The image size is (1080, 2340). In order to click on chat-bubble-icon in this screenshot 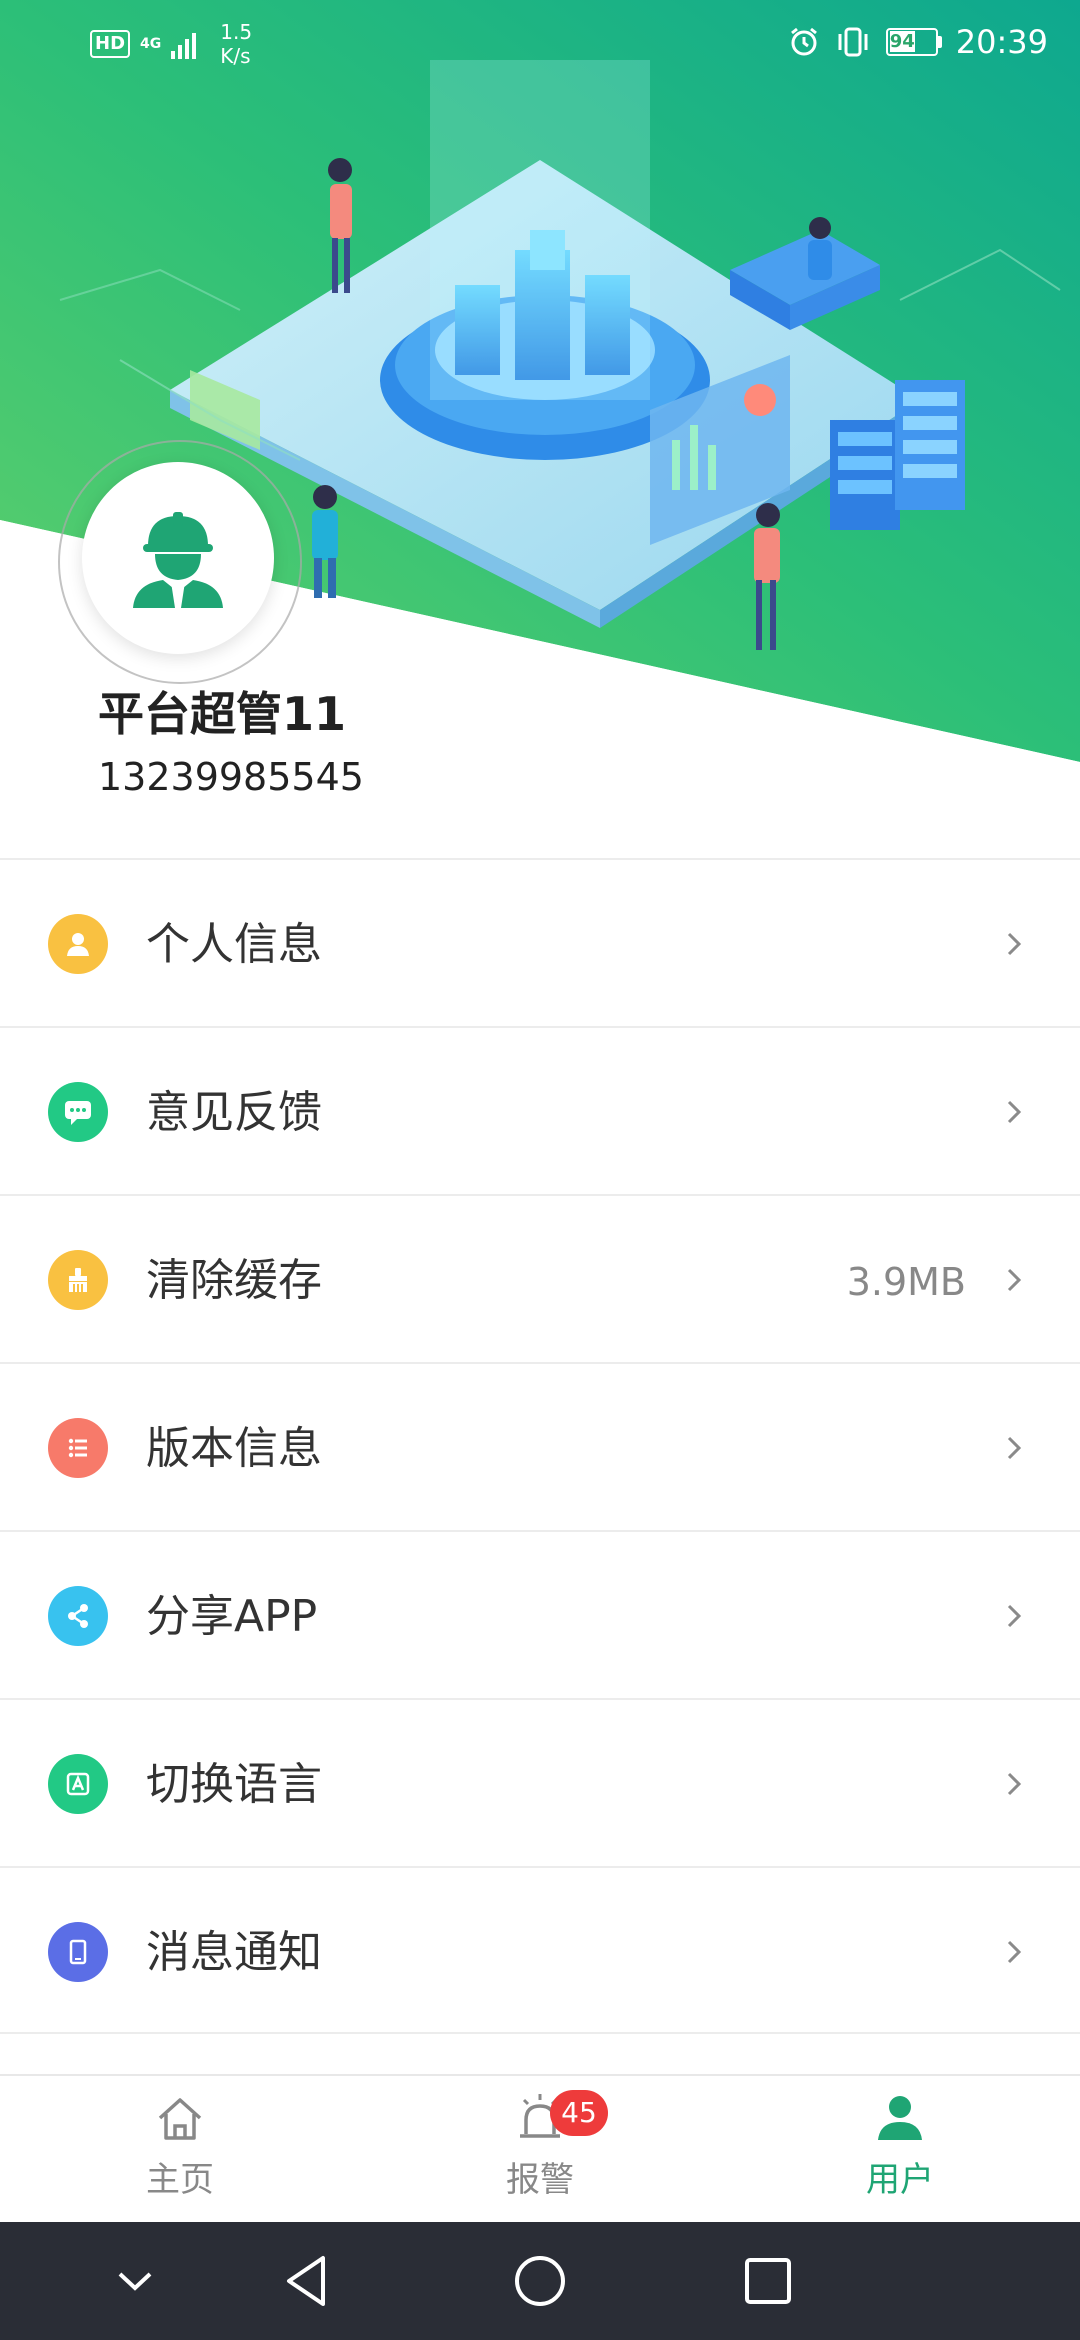, I will do `click(78, 1112)`.